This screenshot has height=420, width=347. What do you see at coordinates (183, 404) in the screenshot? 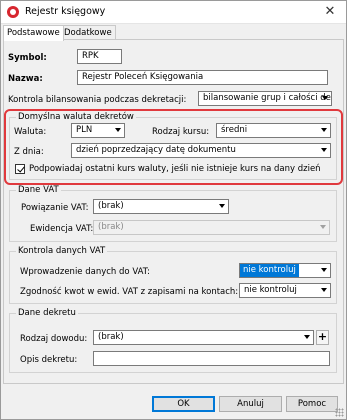
I see `ok-button: OK` at bounding box center [183, 404].